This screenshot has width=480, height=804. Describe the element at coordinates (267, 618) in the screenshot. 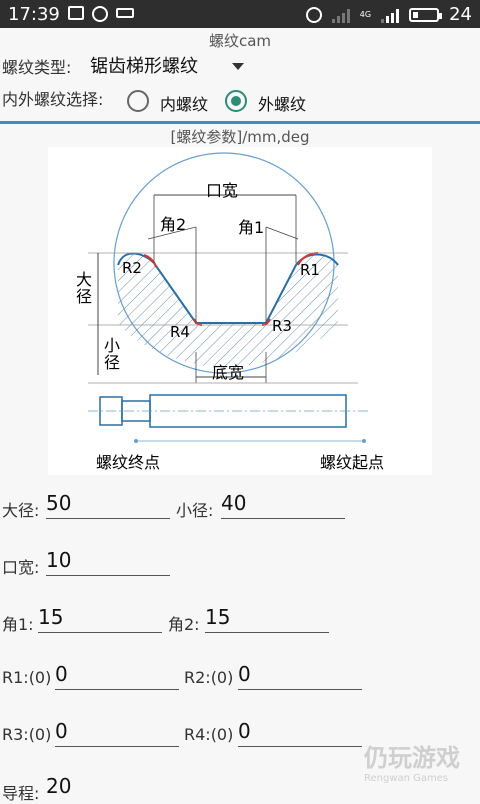

I see `angle2-input: 15` at that location.